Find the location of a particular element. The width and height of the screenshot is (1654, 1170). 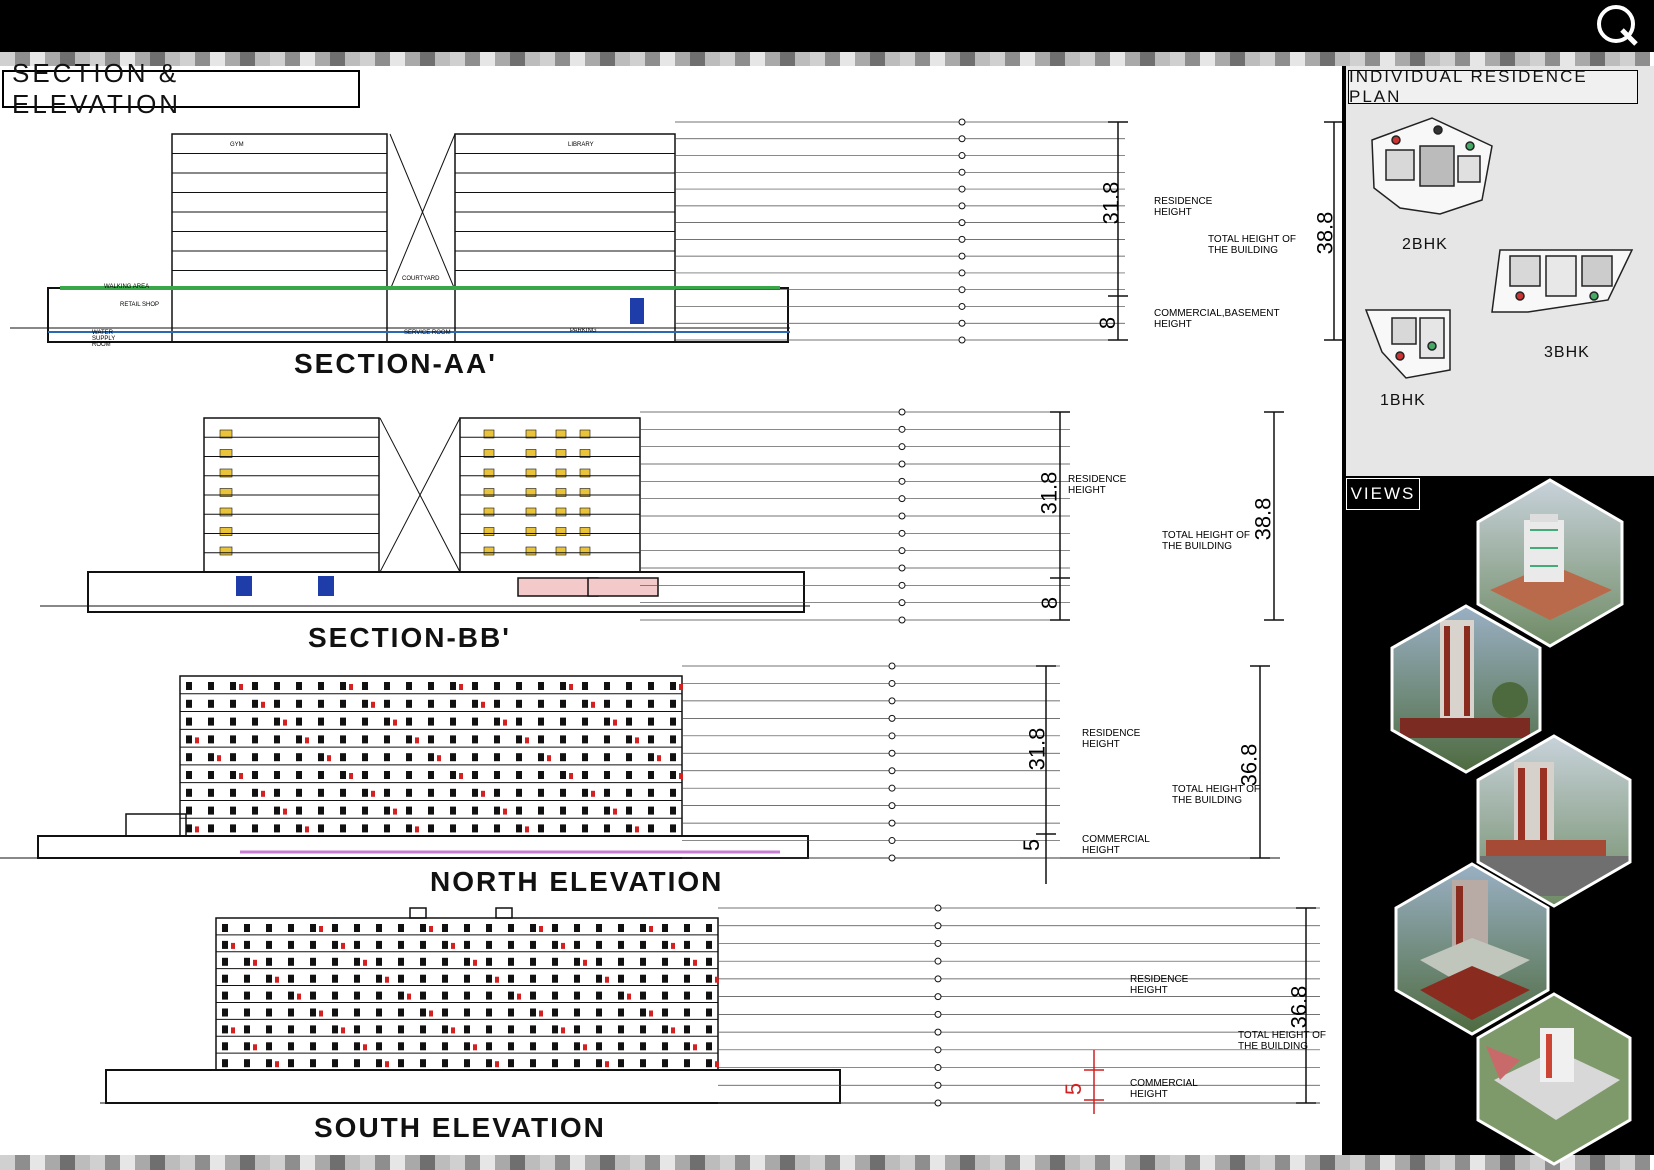

room-label-service-room: SERVICE ROOM is located at coordinates (427, 333).